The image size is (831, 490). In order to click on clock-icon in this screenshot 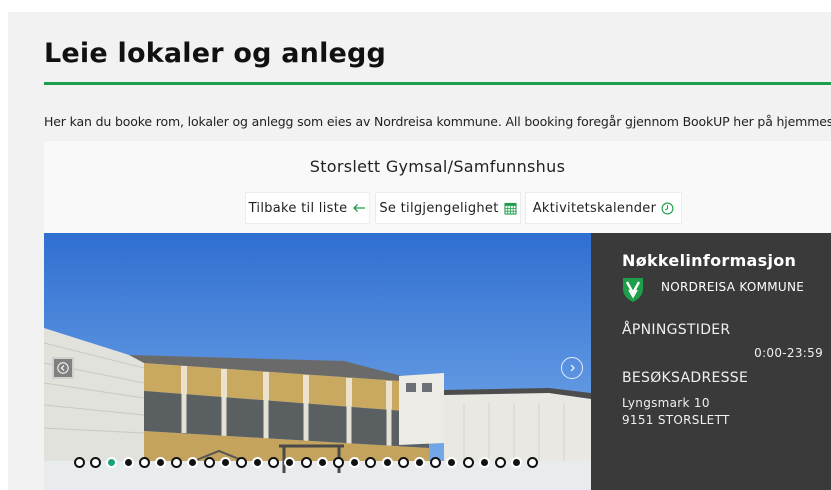, I will do `click(667, 208)`.